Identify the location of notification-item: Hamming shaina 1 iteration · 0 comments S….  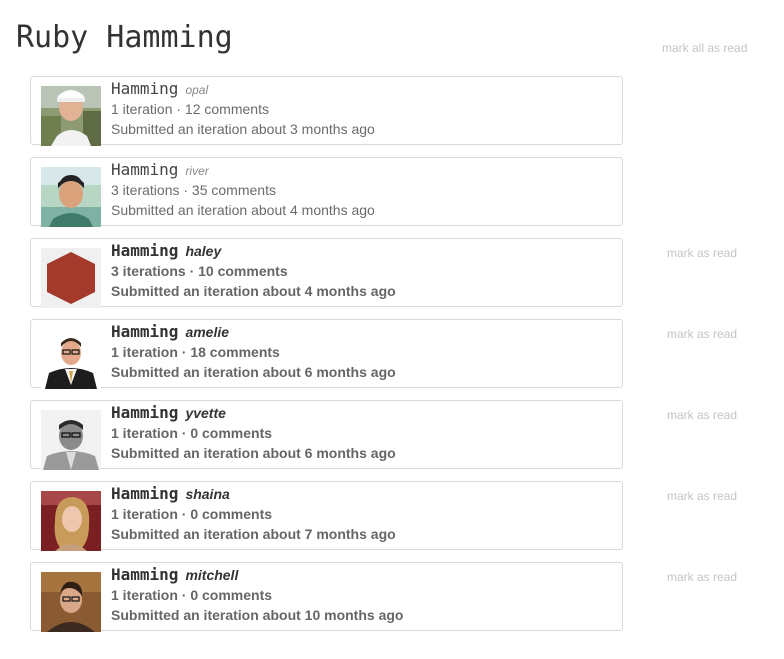
(326, 516).